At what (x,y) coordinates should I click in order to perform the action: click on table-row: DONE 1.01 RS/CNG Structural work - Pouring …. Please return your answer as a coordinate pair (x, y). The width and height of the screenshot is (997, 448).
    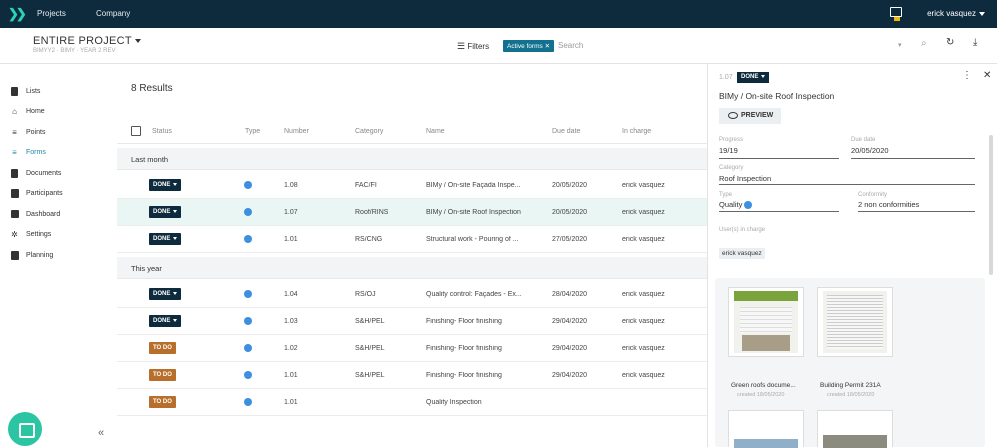
    Looking at the image, I should click on (412, 239).